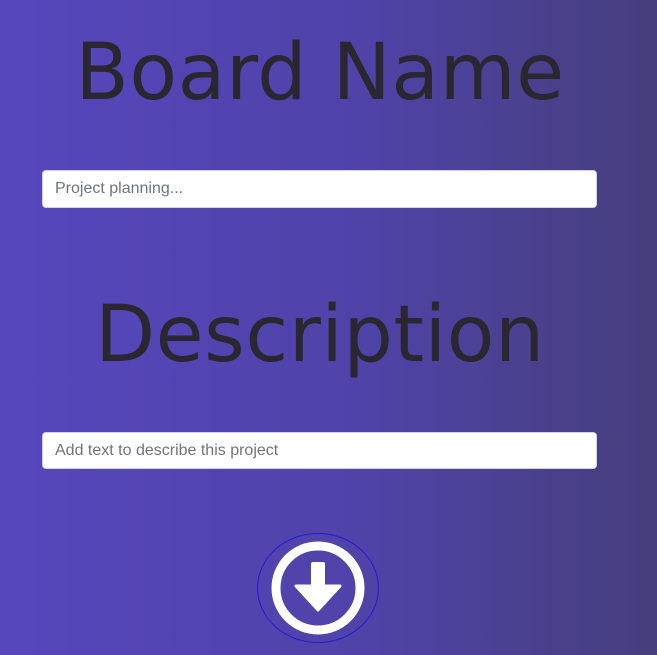  Describe the element at coordinates (320, 335) in the screenshot. I see `description-heading: Description` at that location.